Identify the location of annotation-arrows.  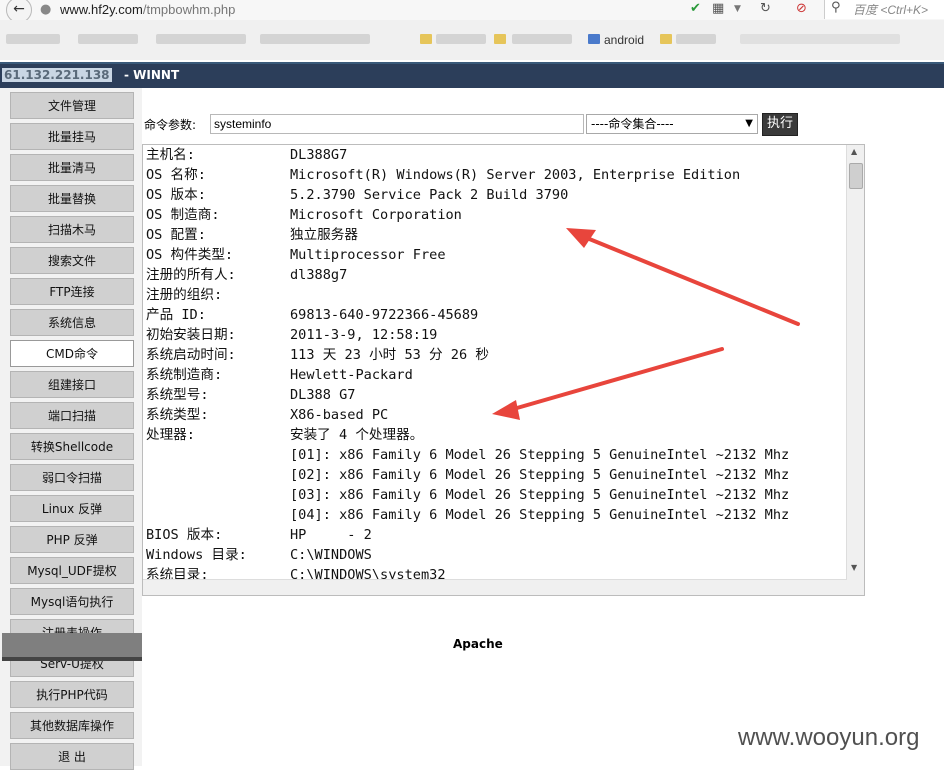
(646, 324).